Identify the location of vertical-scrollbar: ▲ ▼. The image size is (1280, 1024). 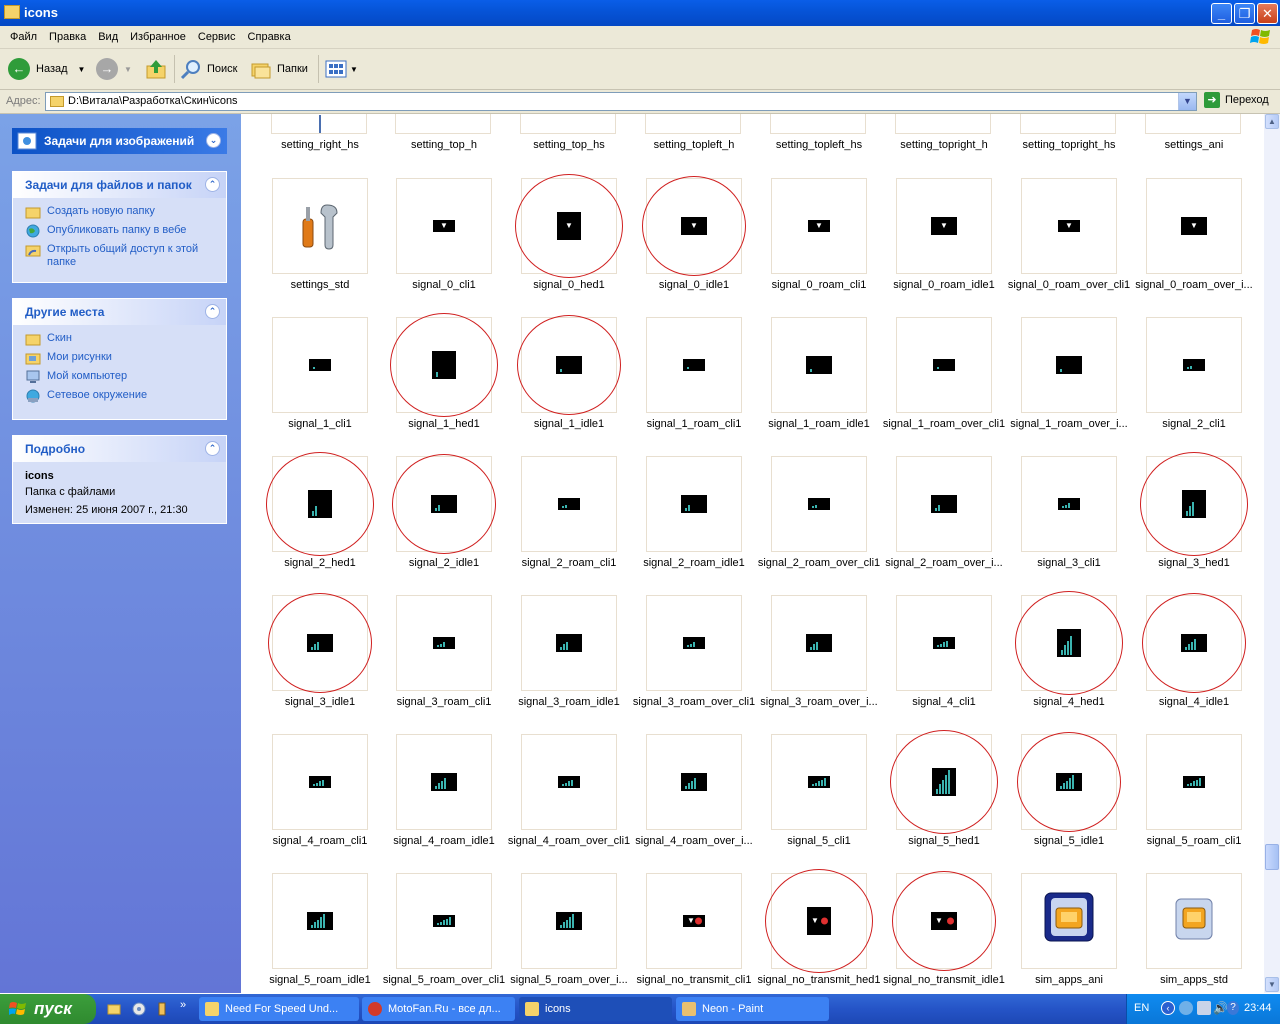
(1272, 553).